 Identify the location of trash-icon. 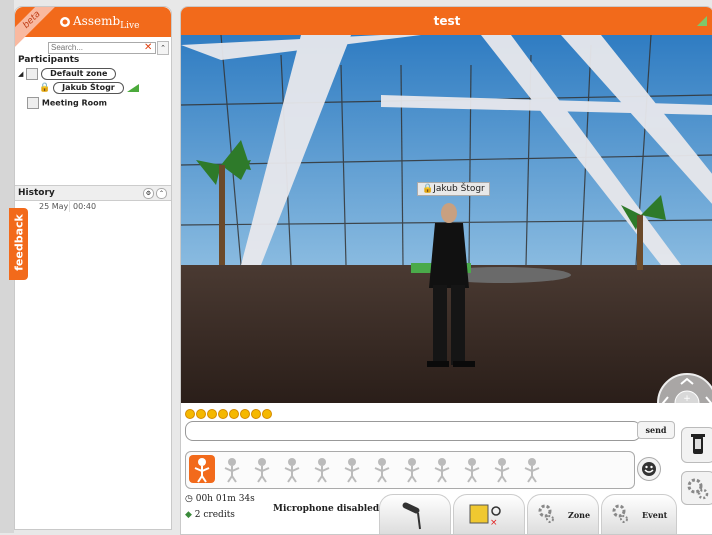
(698, 444).